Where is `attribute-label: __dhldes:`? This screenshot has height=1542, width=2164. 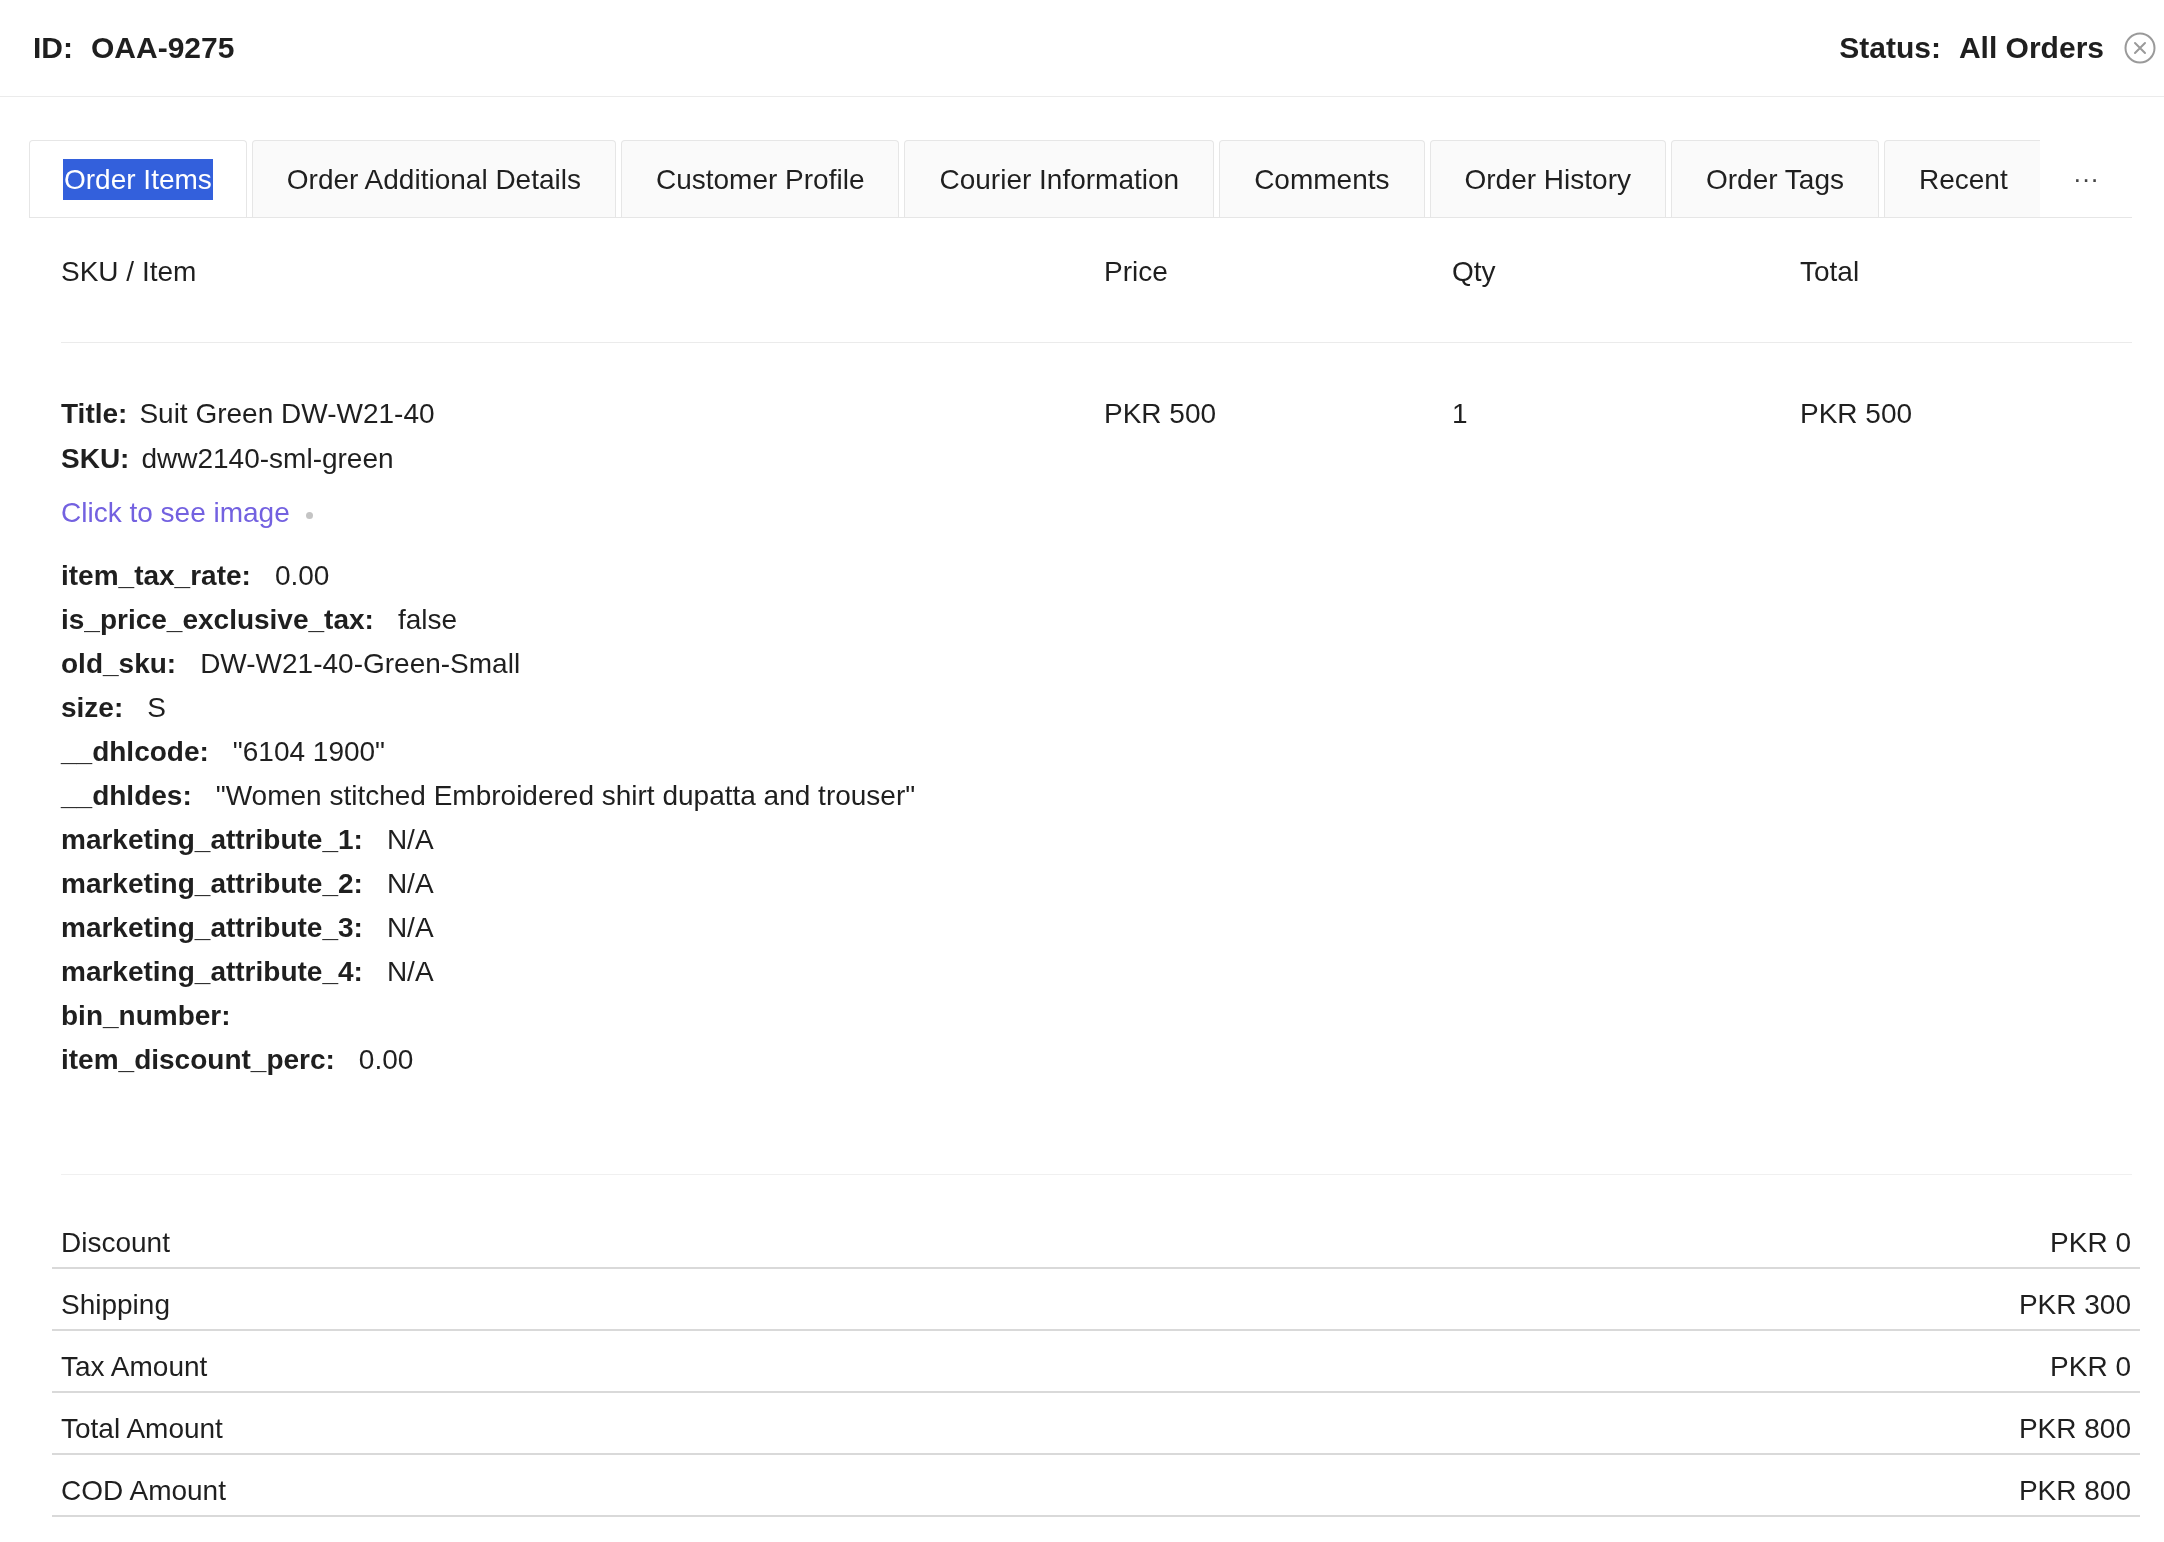 attribute-label: __dhldes: is located at coordinates (126, 795).